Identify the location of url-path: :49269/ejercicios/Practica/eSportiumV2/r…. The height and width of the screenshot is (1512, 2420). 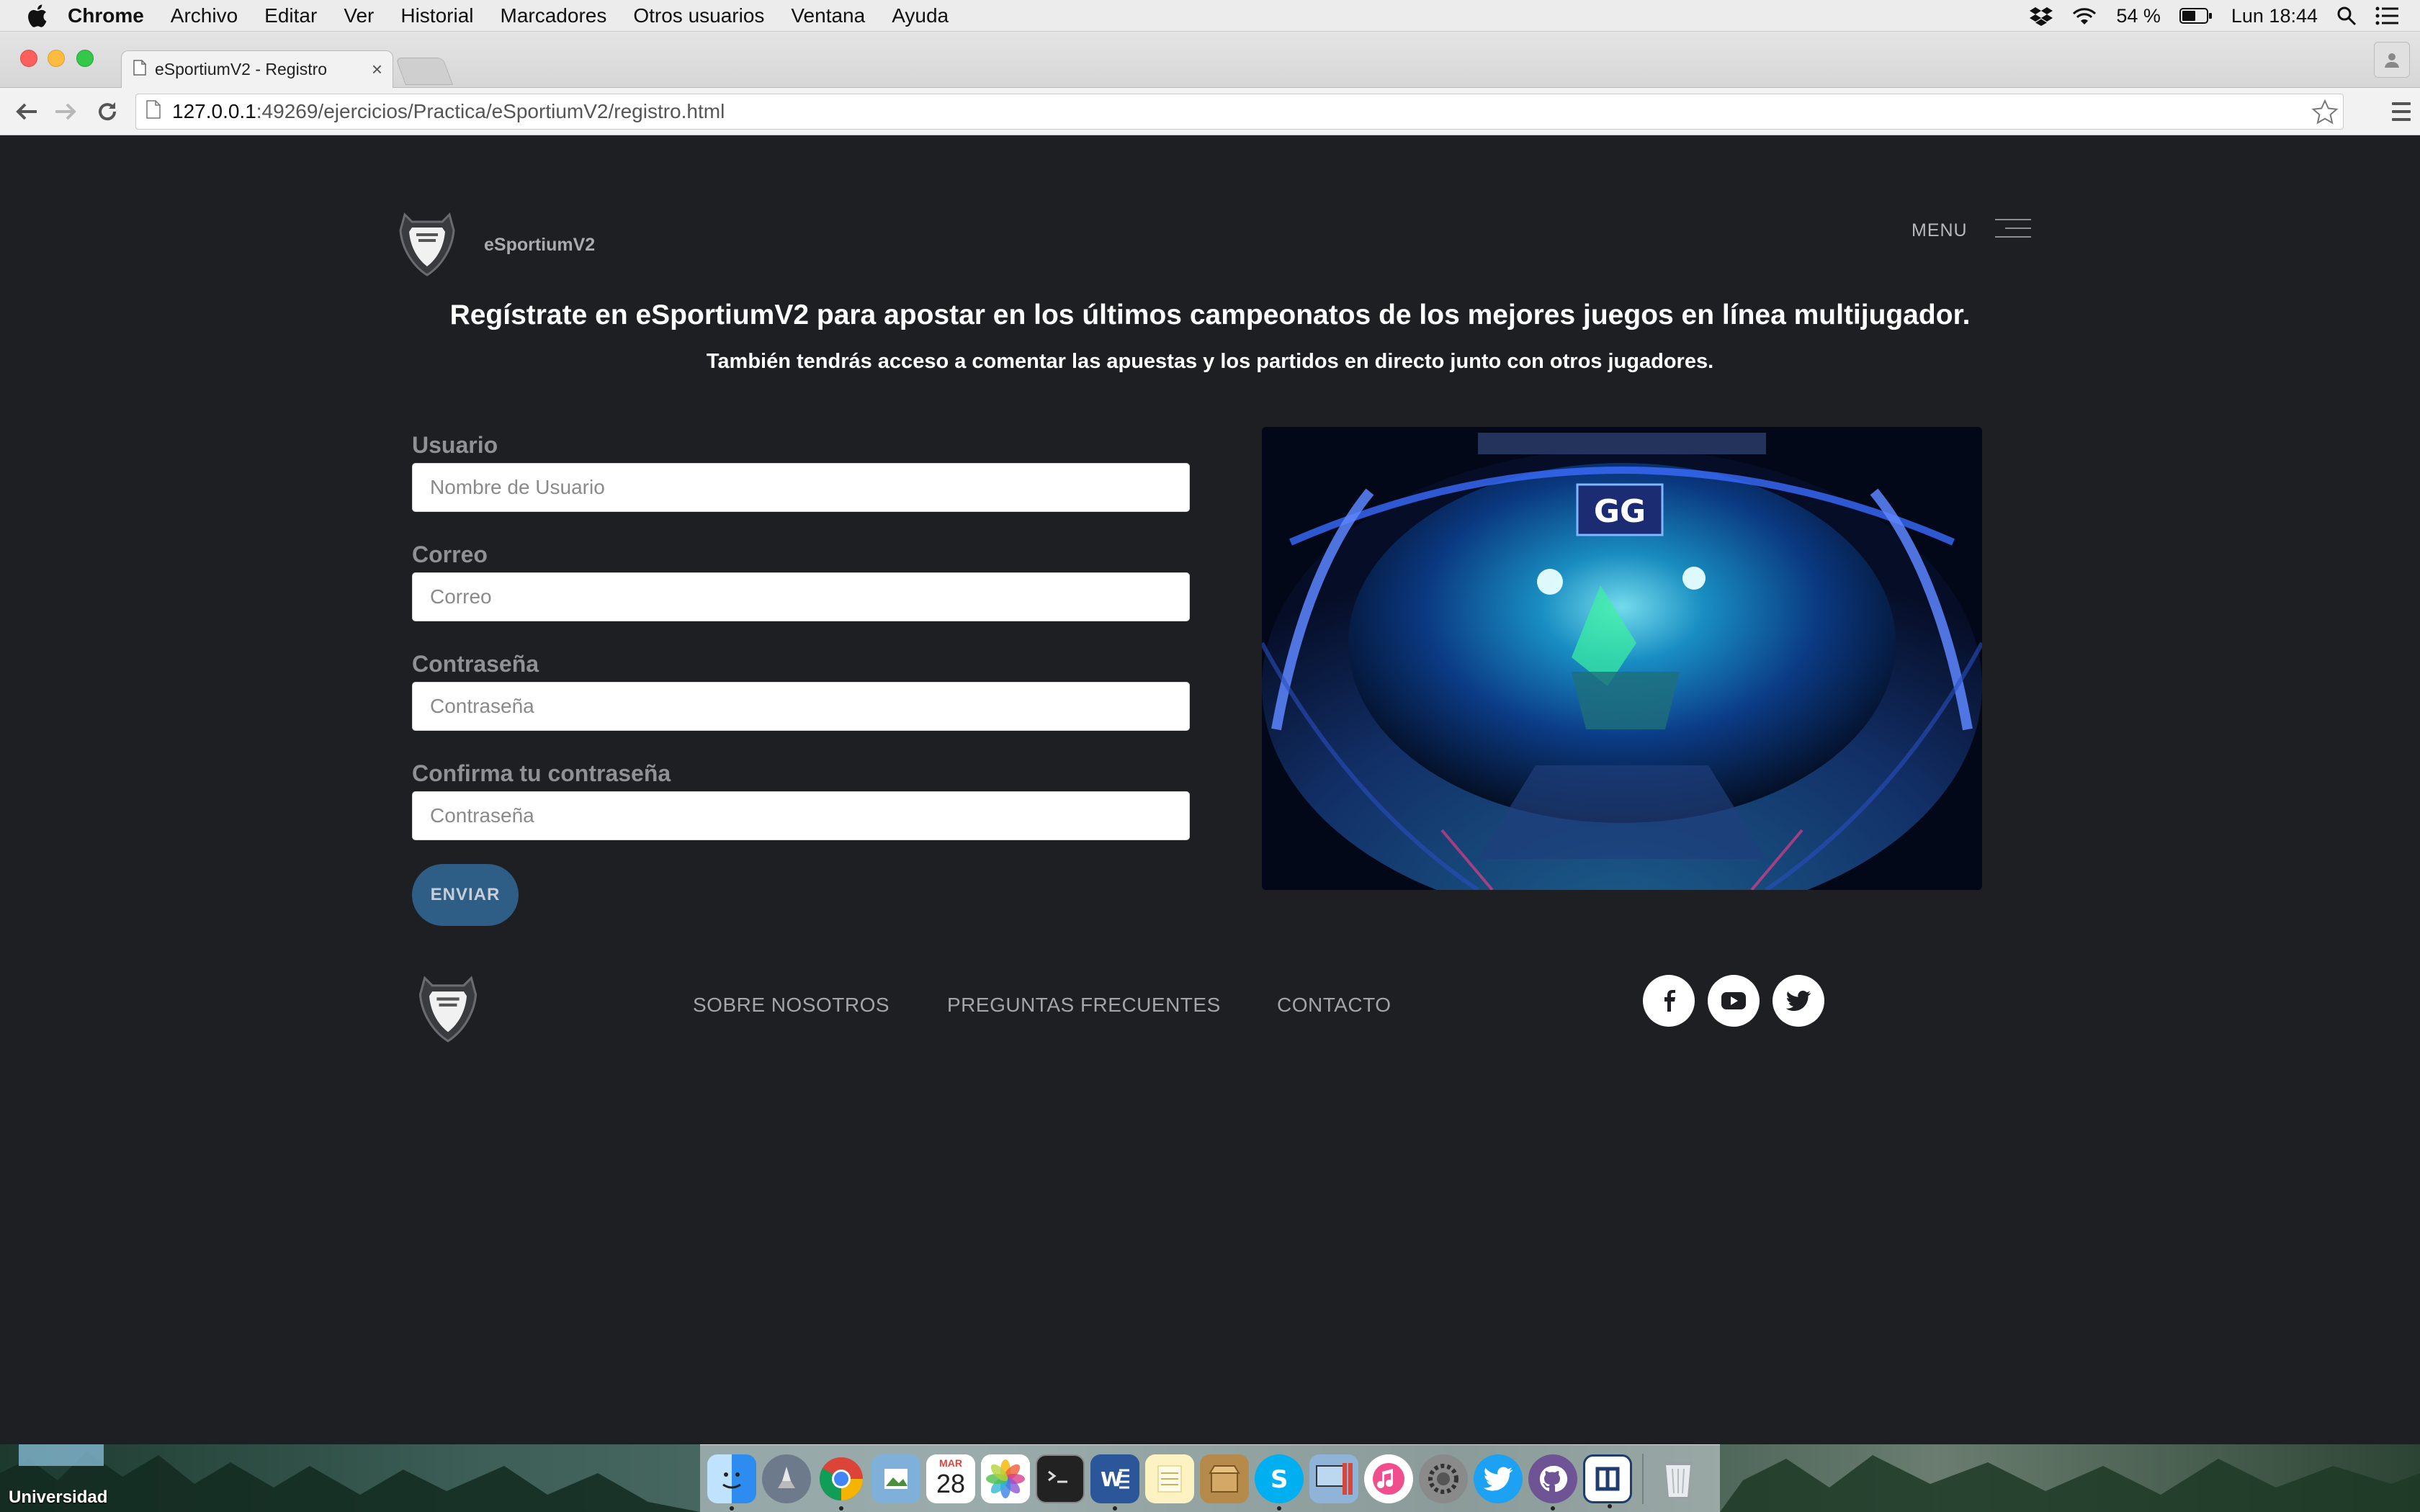
(490, 111).